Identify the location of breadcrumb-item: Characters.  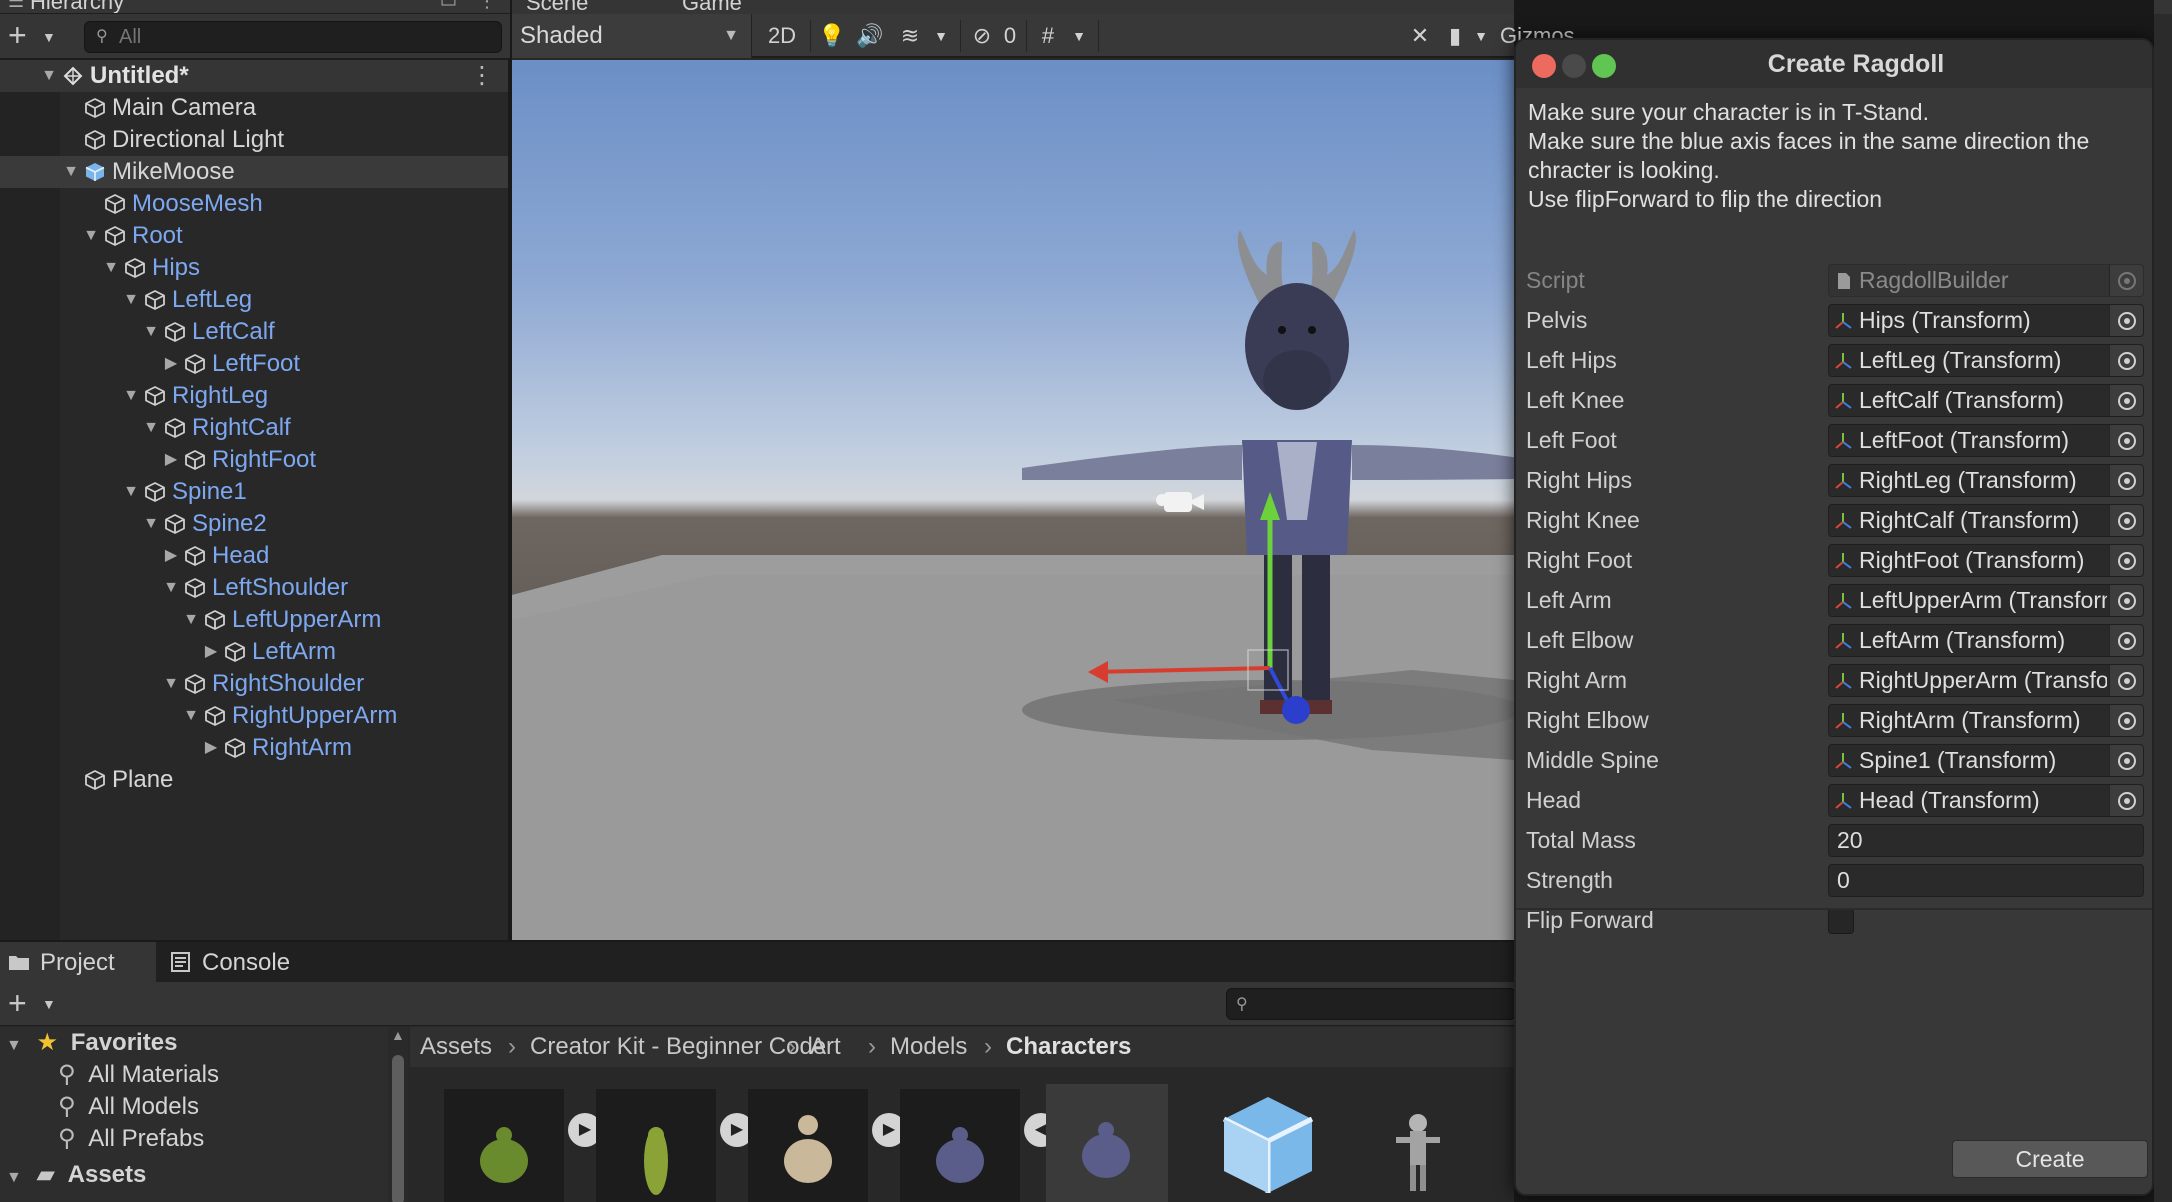
(1068, 1047).